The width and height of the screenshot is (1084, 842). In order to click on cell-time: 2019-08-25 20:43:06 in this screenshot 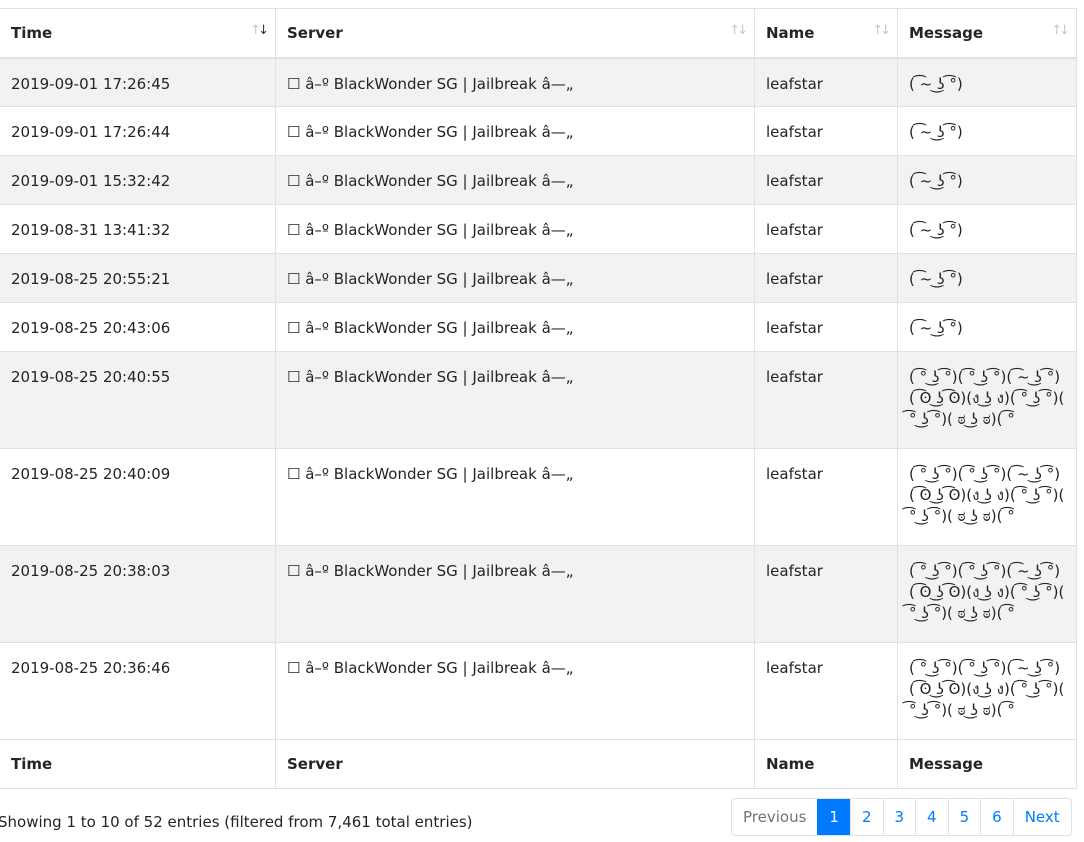, I will do `click(138, 327)`.